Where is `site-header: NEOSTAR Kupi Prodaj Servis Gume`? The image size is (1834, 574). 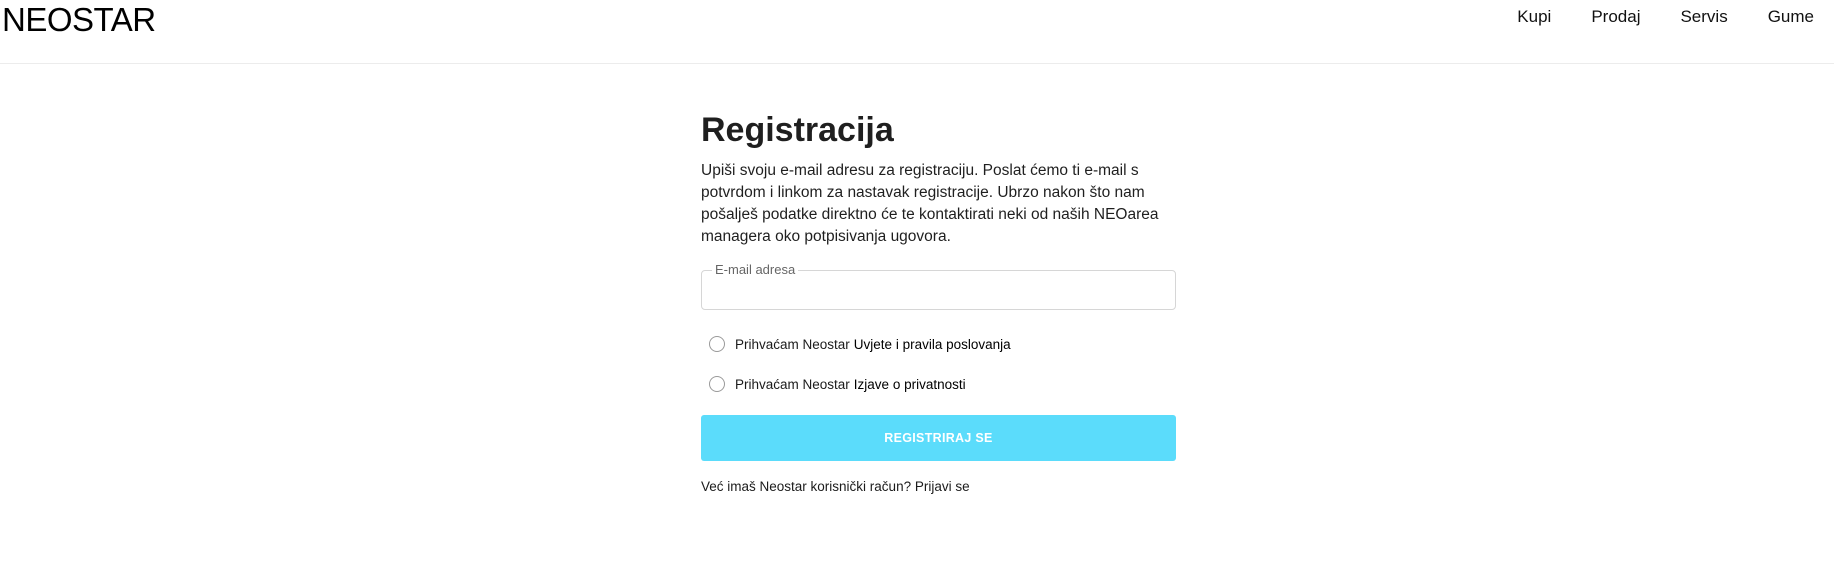 site-header: NEOSTAR Kupi Prodaj Servis Gume is located at coordinates (917, 32).